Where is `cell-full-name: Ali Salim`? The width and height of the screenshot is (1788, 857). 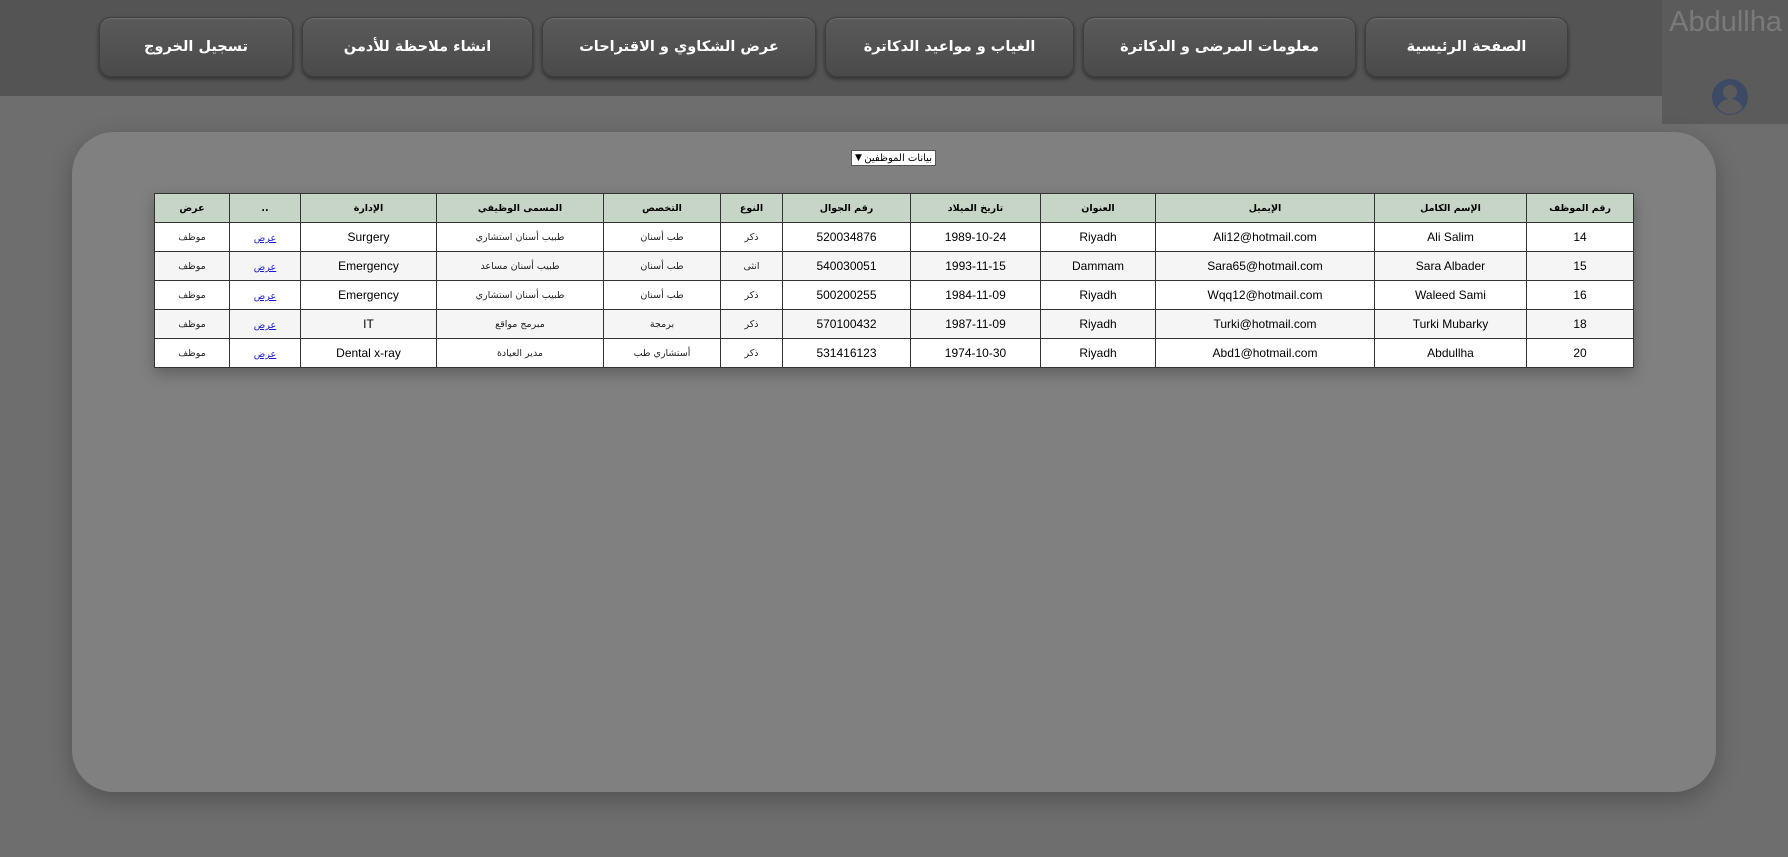 cell-full-name: Ali Salim is located at coordinates (1450, 237).